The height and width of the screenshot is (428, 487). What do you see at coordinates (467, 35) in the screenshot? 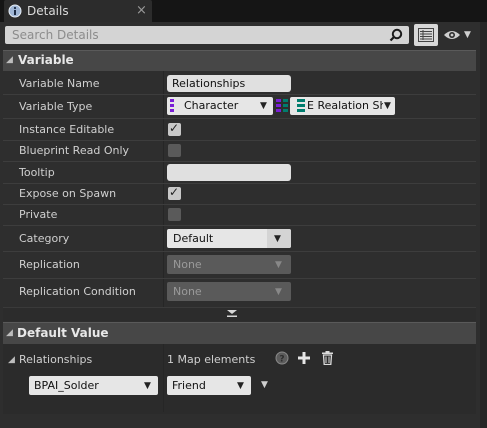
I see `view-options-caret-icon: ▼` at bounding box center [467, 35].